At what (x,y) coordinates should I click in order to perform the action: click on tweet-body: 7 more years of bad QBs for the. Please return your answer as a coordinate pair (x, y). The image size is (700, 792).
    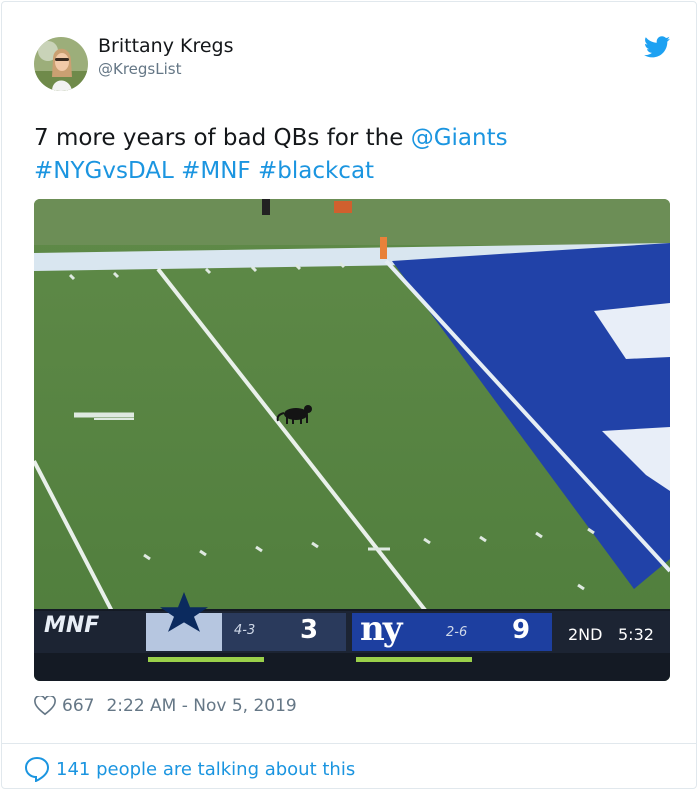
    Looking at the image, I should click on (222, 138).